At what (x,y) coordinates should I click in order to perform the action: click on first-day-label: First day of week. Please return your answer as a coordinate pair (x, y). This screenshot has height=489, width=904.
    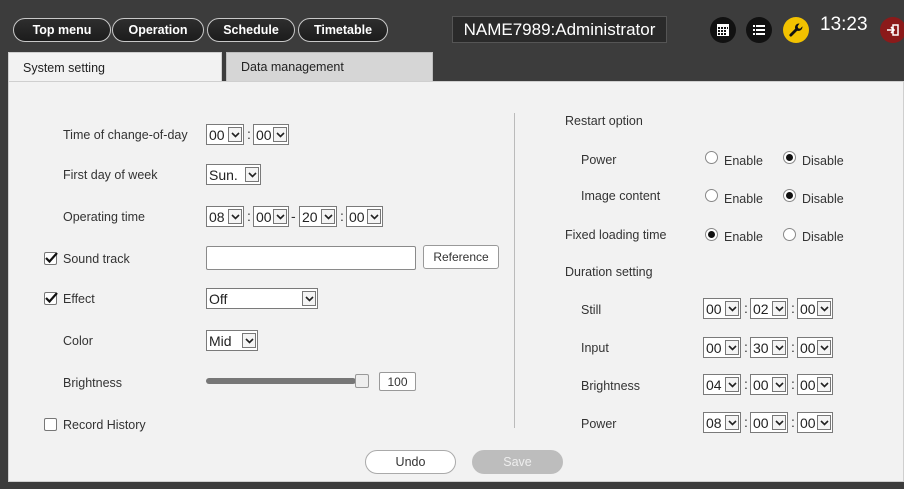
    Looking at the image, I should click on (110, 175).